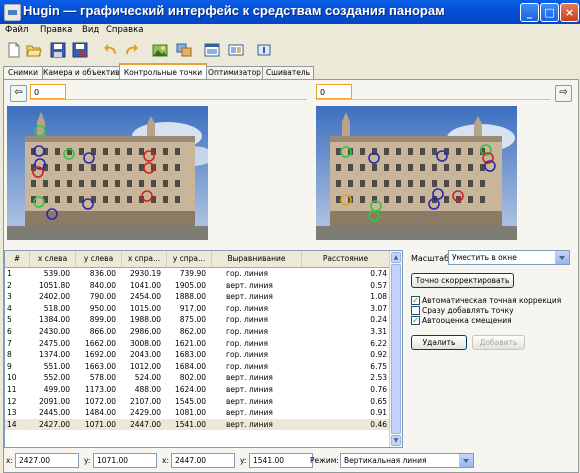 Image resolution: width=580 pixels, height=473 pixels. Describe the element at coordinates (56, 366) in the screenshot. I see `table-cell: 551.00` at that location.